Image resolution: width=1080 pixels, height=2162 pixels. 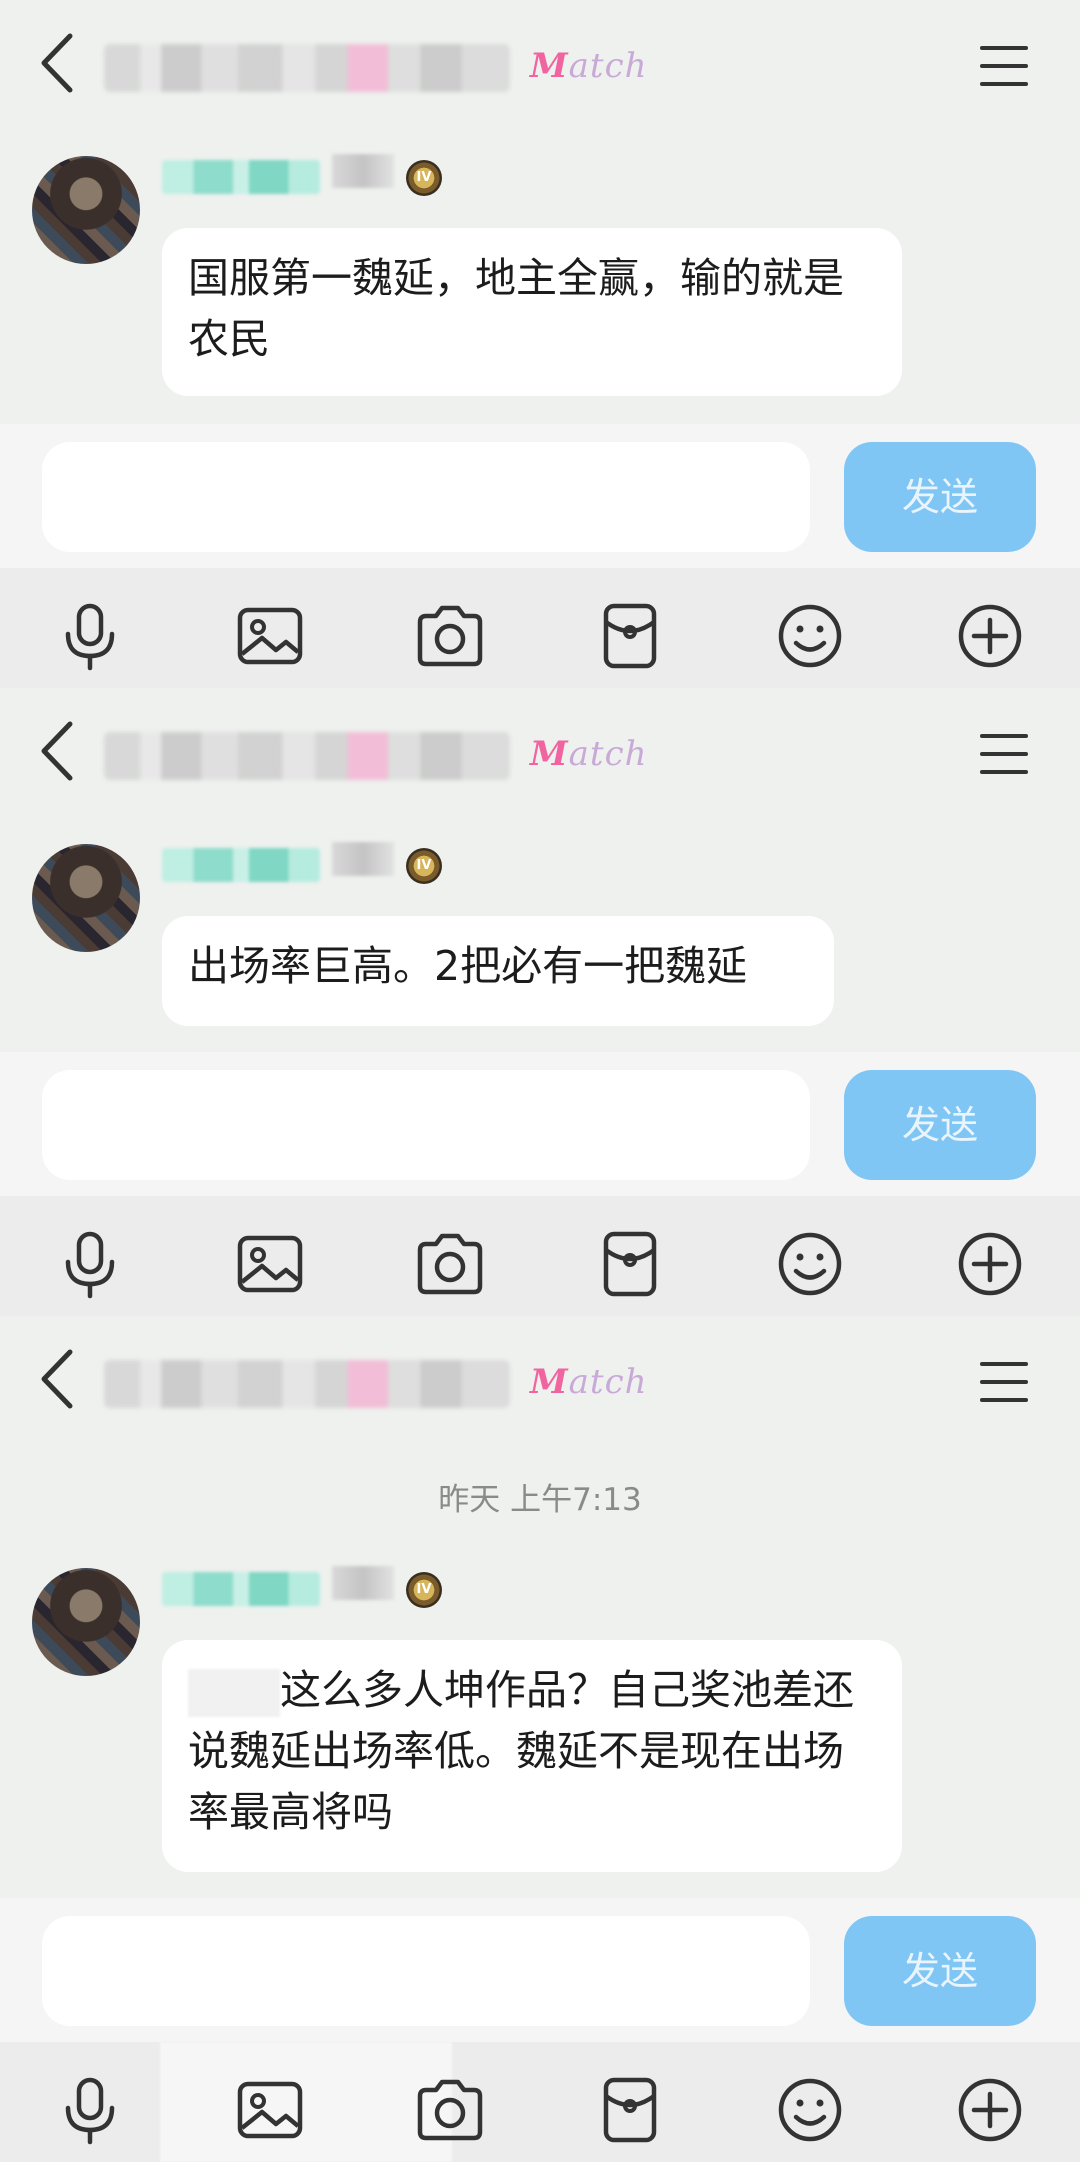 I want to click on blurred-overlay, so click(x=306, y=2102).